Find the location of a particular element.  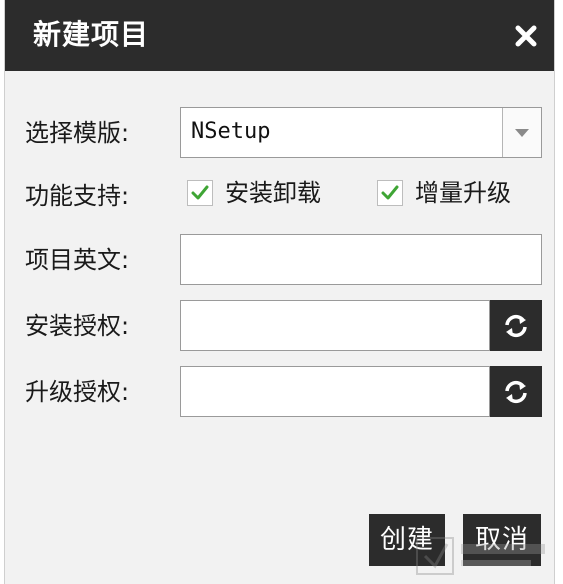

dialog-title: 新建项目 is located at coordinates (91, 34).